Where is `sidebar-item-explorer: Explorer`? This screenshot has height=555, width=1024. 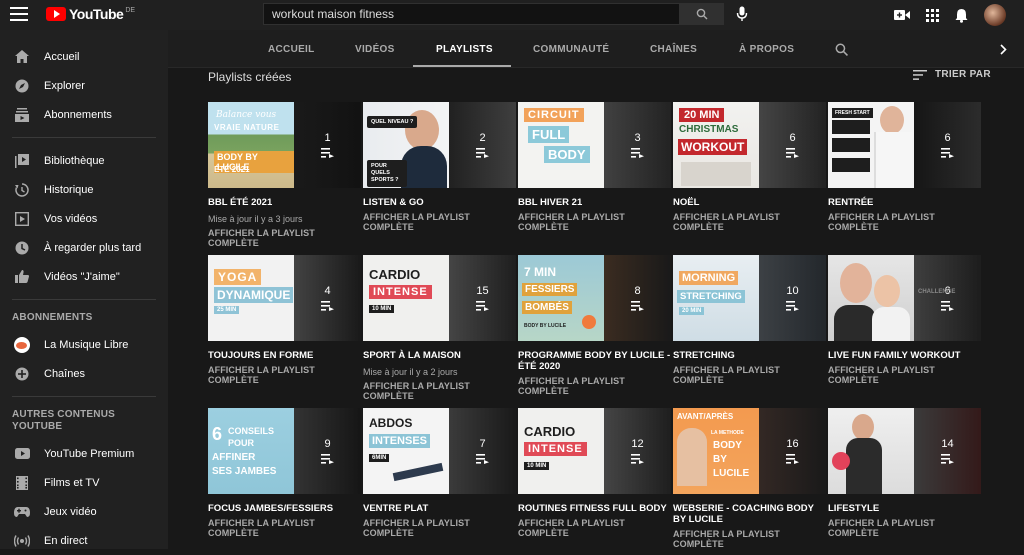 sidebar-item-explorer: Explorer is located at coordinates (84, 85).